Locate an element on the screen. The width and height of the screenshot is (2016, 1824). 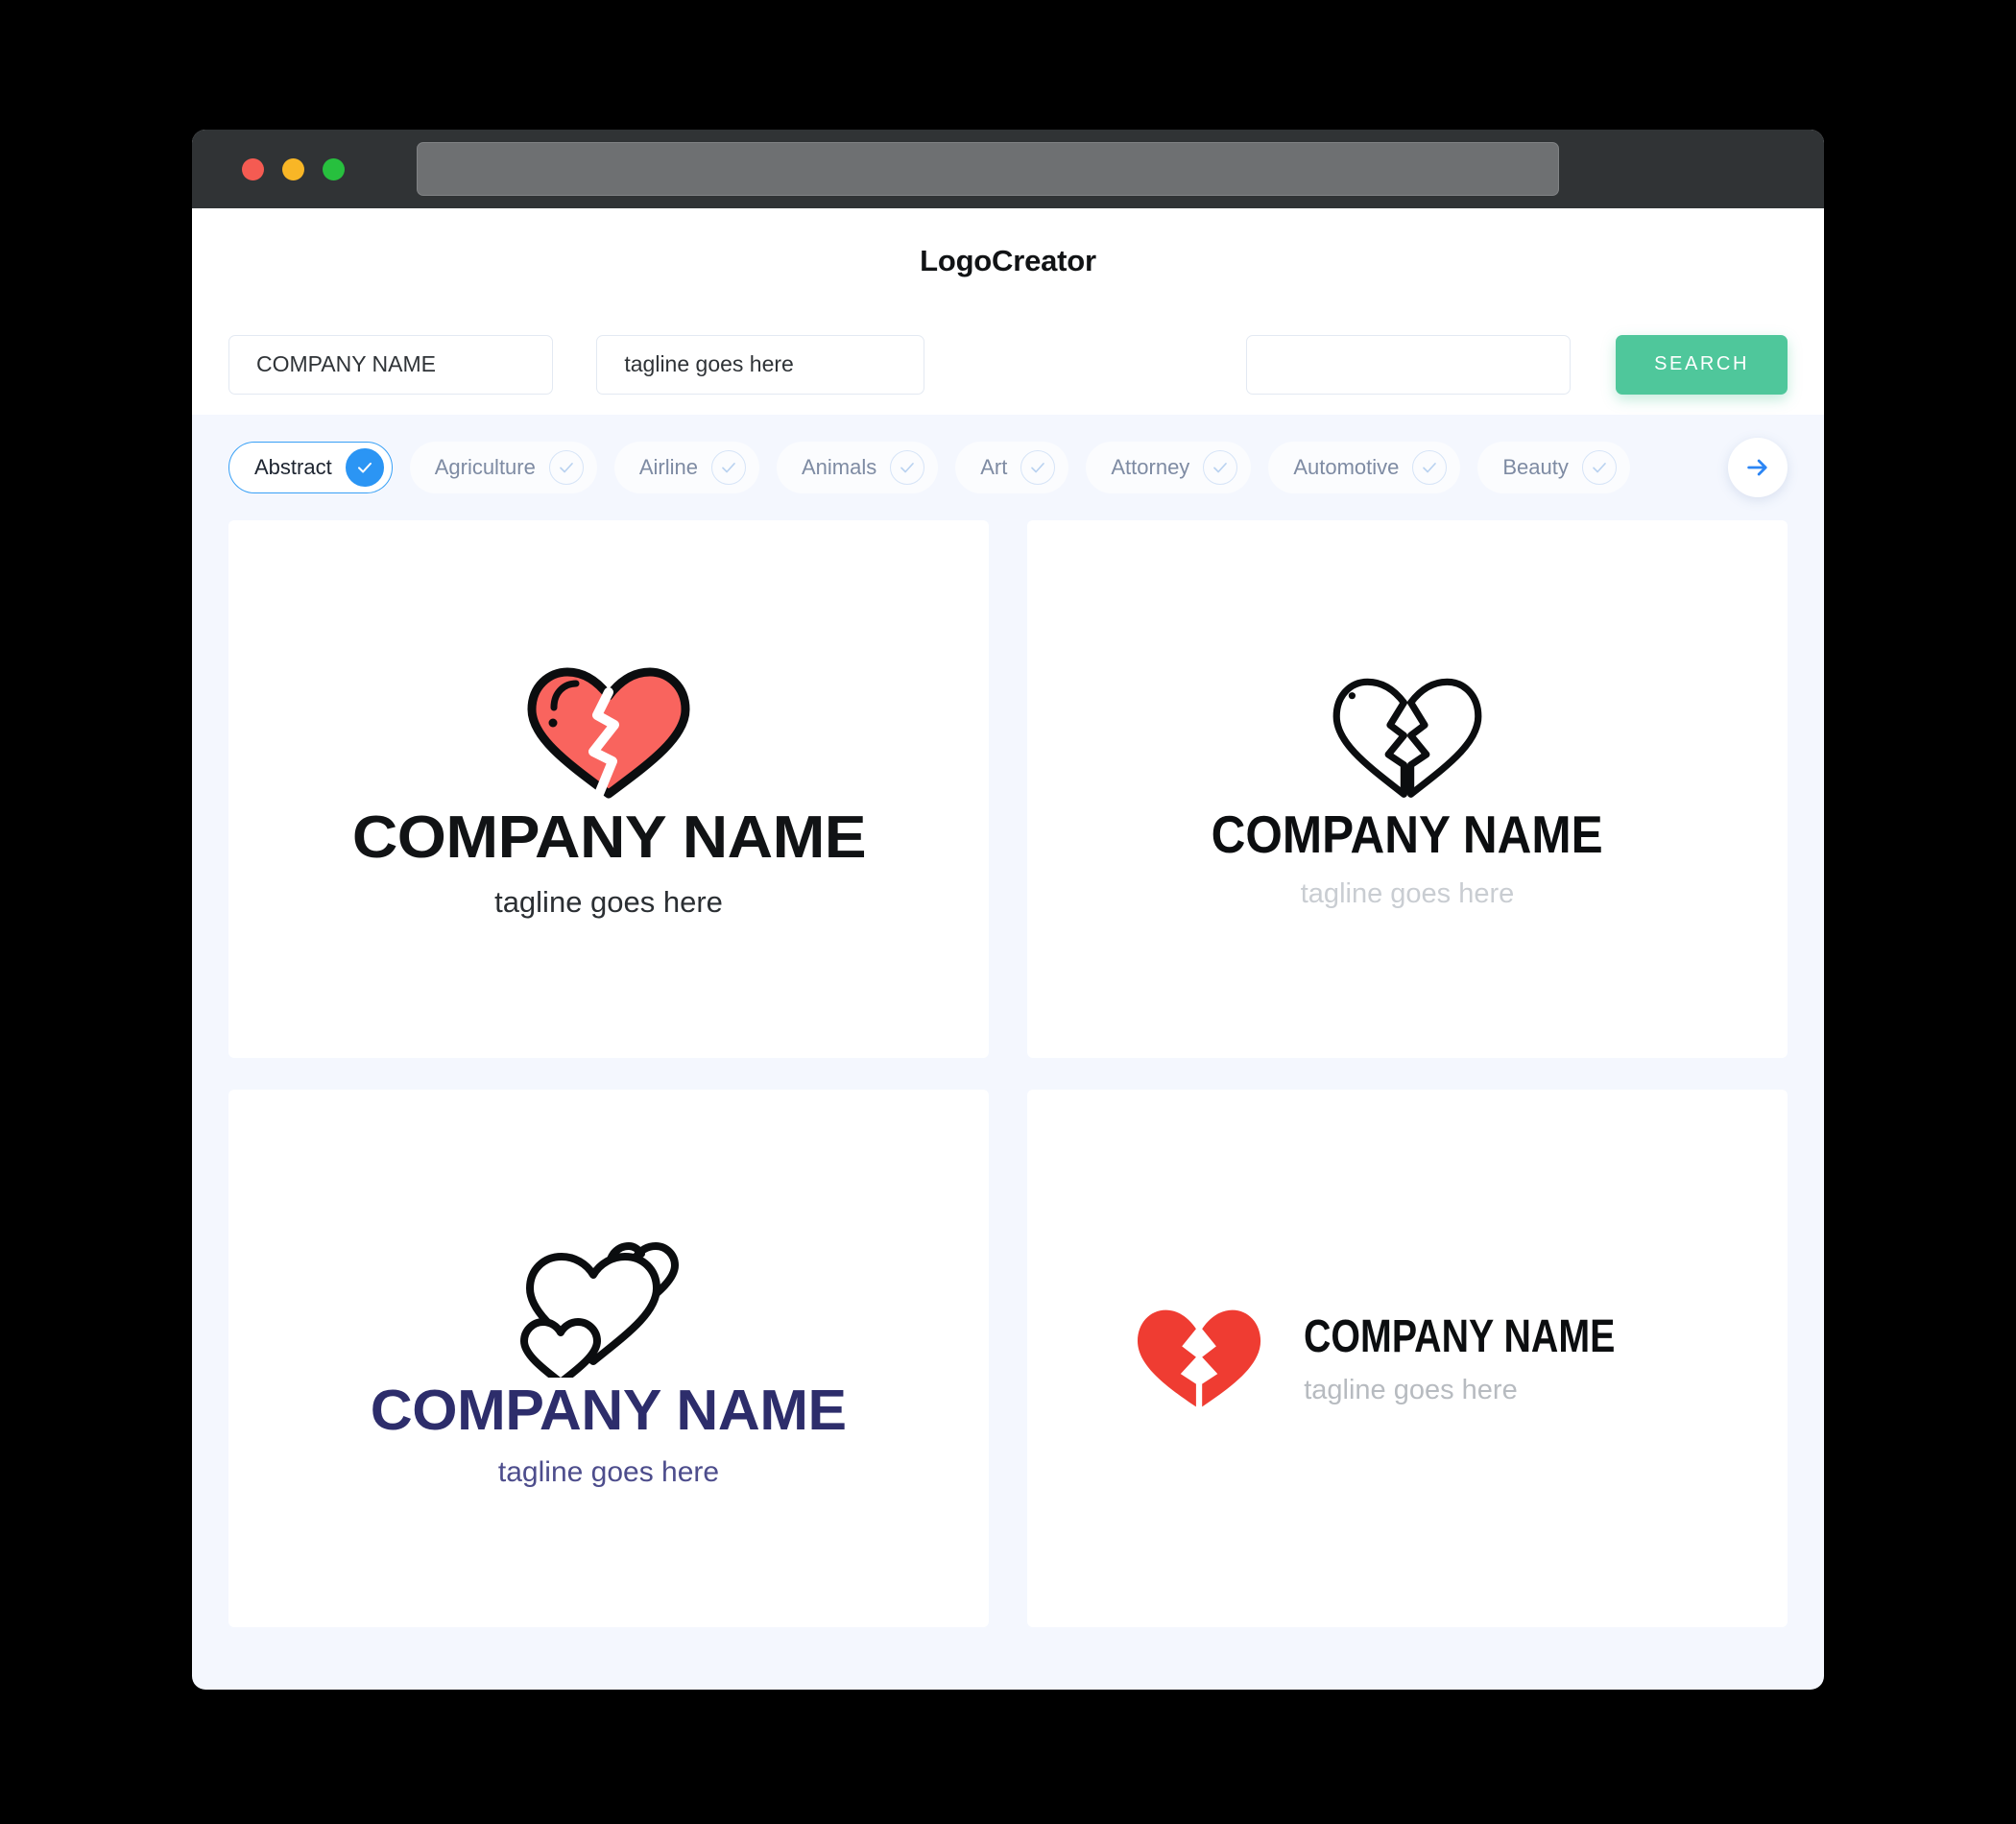
close-window-button is located at coordinates (253, 168).